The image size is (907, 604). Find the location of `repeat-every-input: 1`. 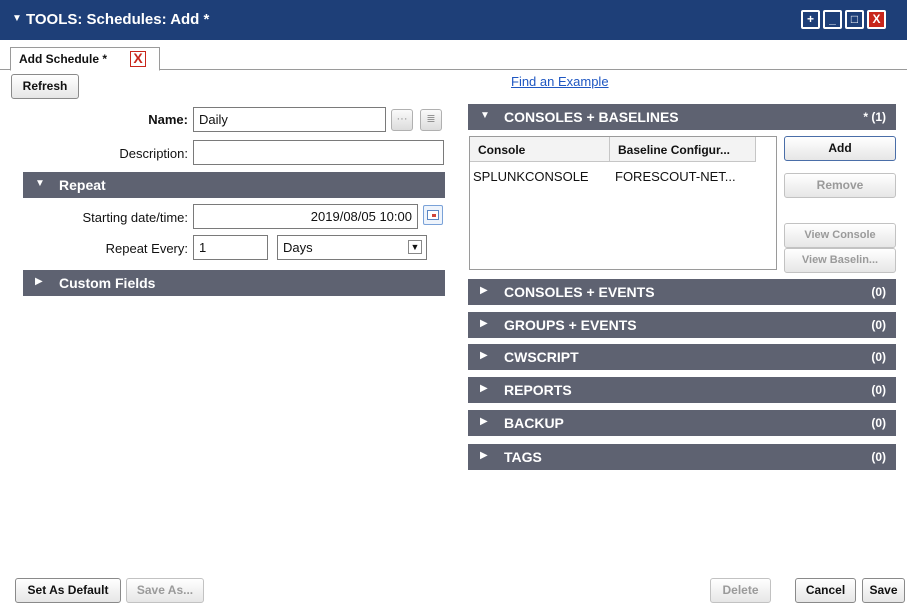

repeat-every-input: 1 is located at coordinates (230, 247).